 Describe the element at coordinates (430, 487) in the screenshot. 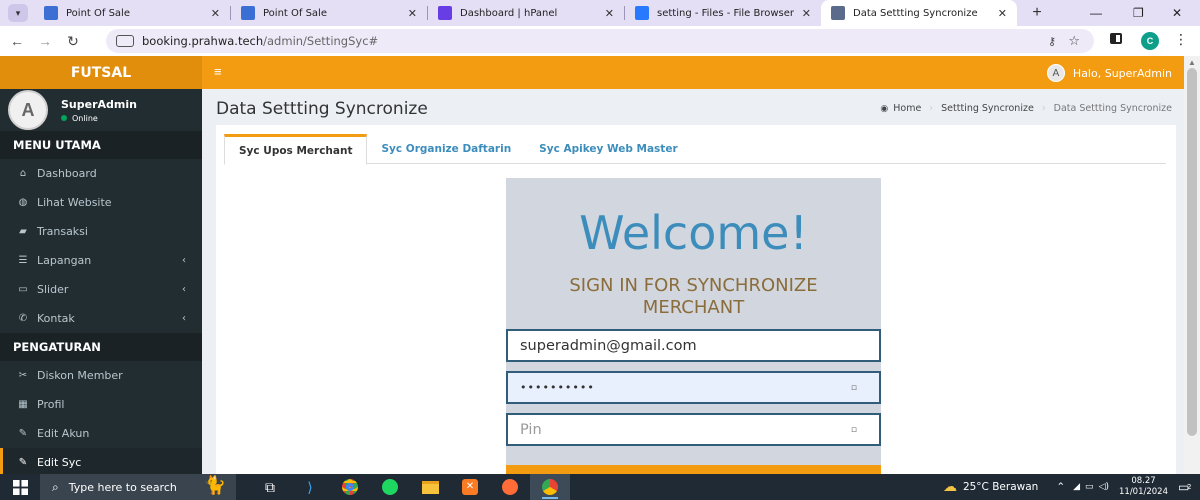

I see `file-explorer-icon` at that location.